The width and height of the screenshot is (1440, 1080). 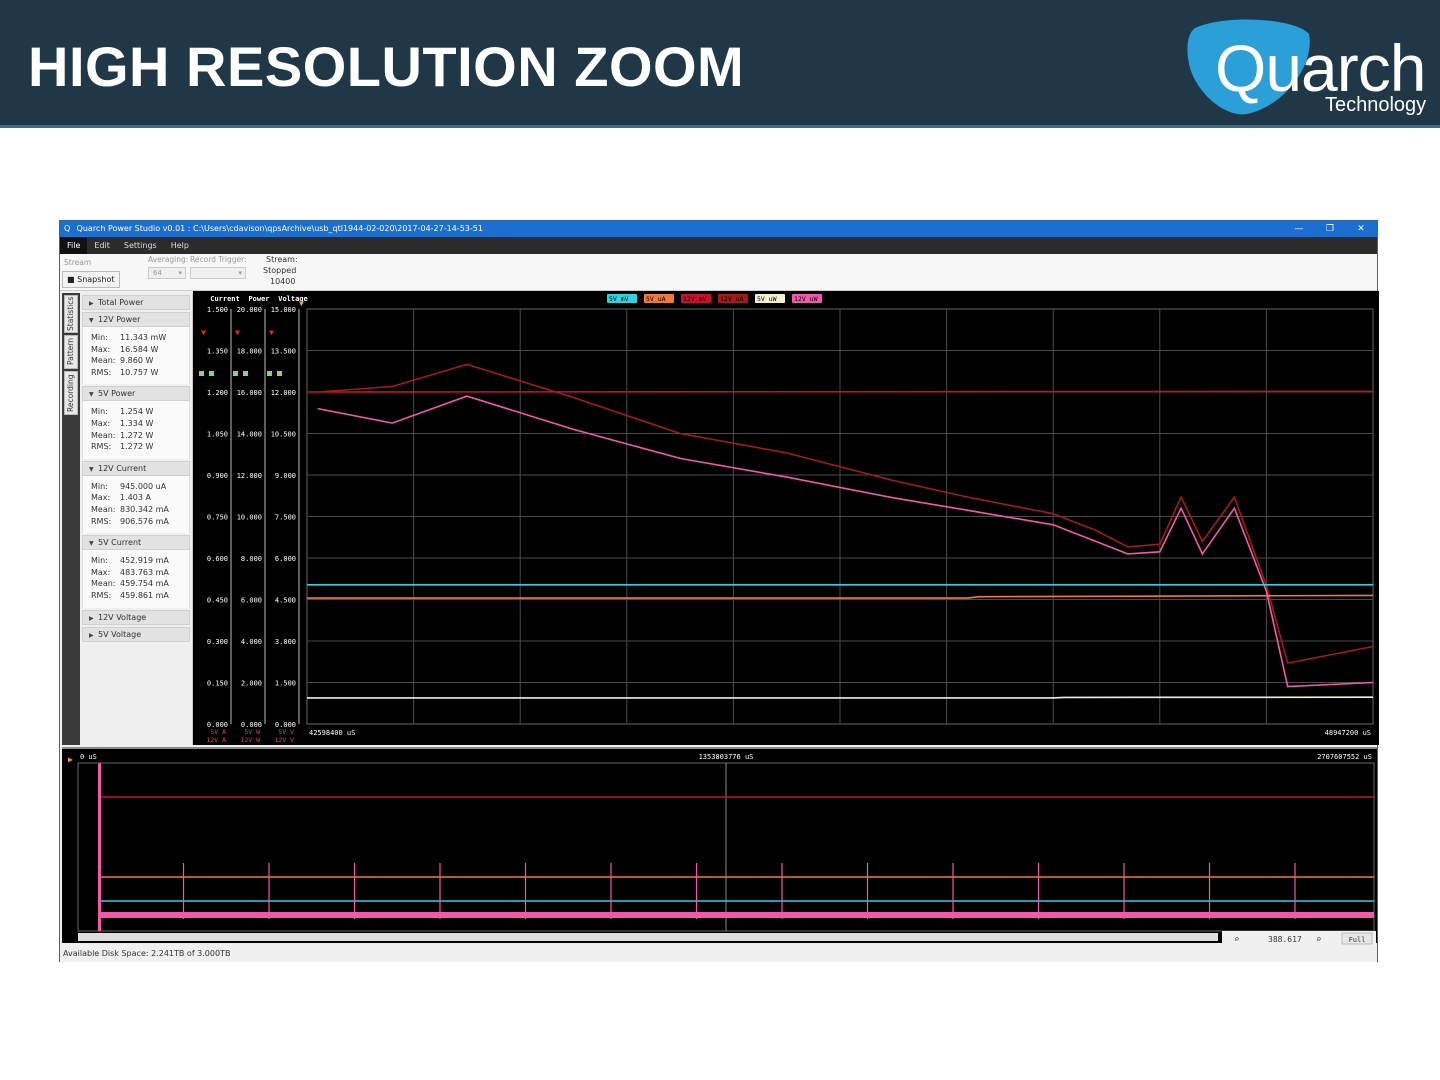 I want to click on axis-tick-label: 6.000, so click(x=251, y=601).